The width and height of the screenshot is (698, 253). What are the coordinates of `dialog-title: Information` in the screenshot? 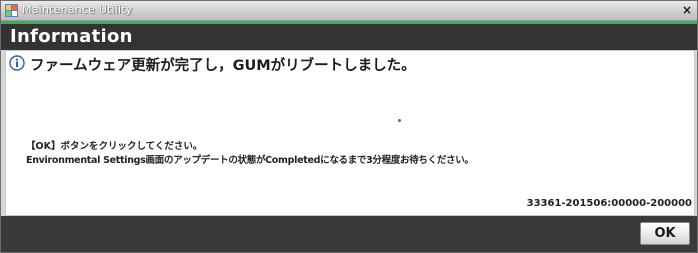 It's located at (71, 36).